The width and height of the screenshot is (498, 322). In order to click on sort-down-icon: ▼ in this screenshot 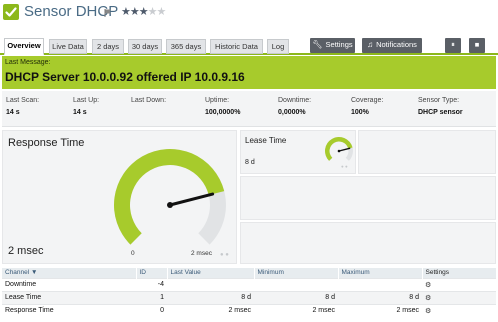, I will do `click(34, 273)`.